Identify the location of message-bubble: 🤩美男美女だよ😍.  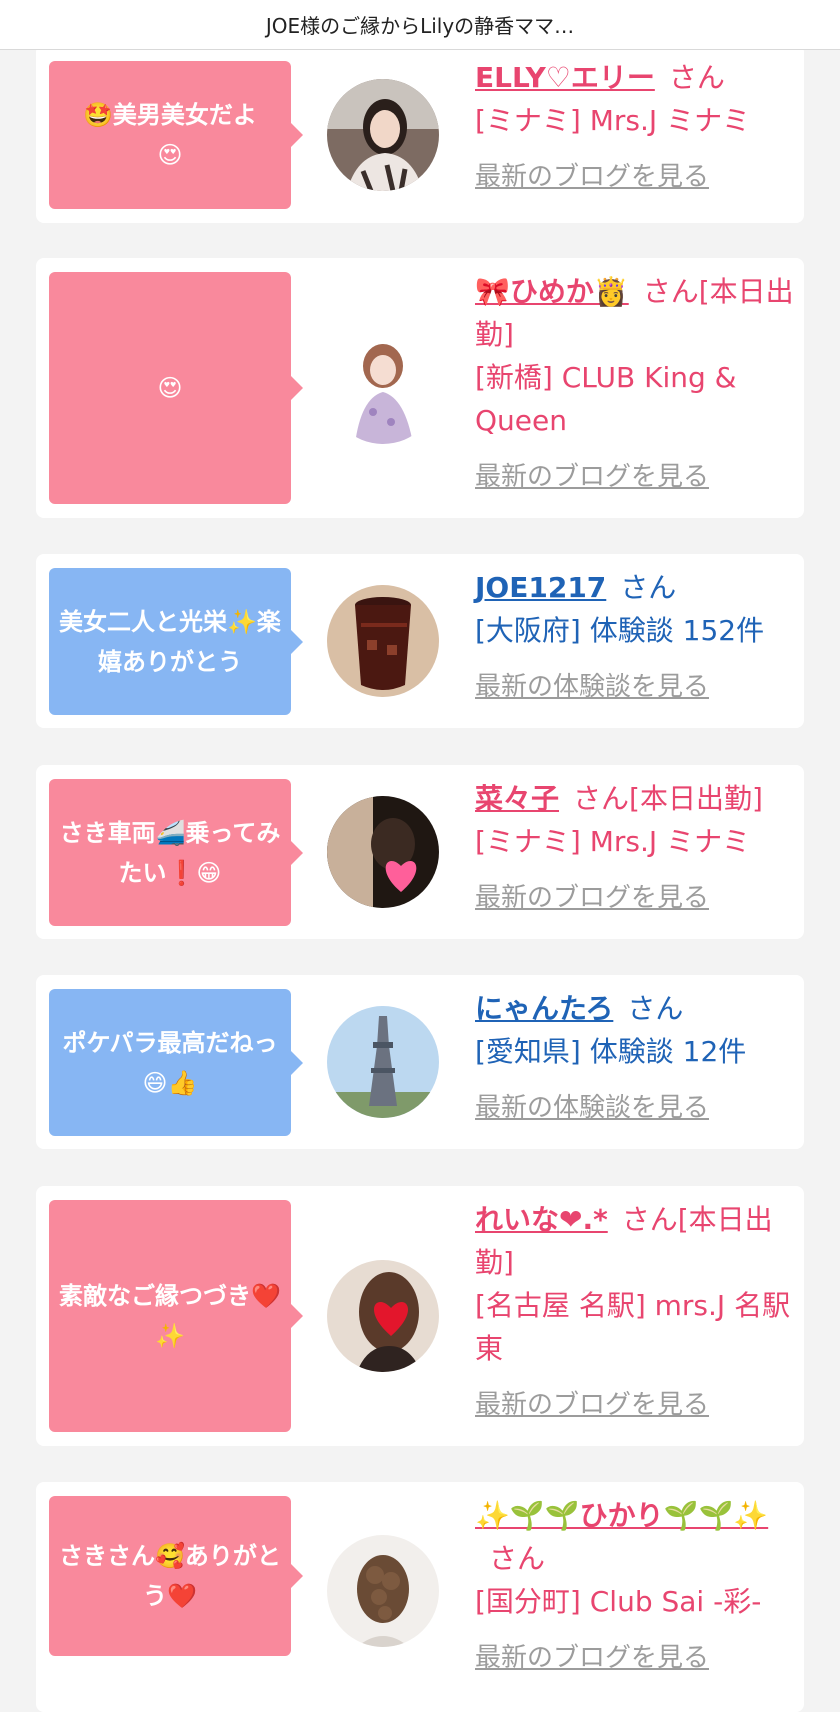
(176, 135).